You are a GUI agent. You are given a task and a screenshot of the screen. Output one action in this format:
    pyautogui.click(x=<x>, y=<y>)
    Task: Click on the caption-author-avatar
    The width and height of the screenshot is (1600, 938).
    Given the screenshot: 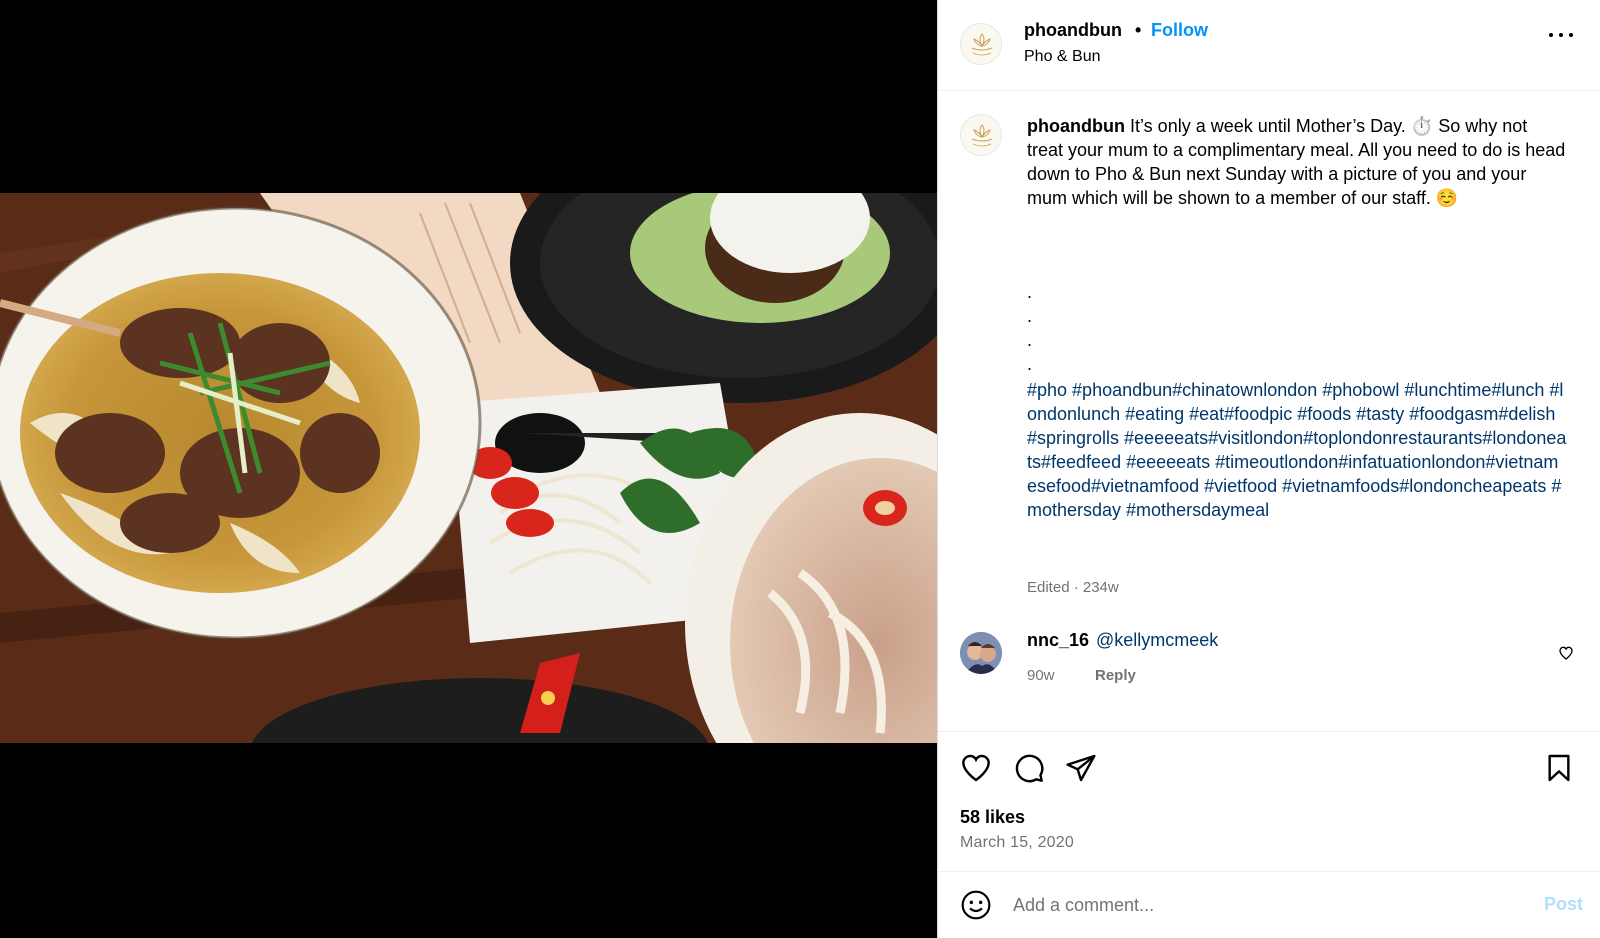 What is the action you would take?
    pyautogui.click(x=981, y=135)
    